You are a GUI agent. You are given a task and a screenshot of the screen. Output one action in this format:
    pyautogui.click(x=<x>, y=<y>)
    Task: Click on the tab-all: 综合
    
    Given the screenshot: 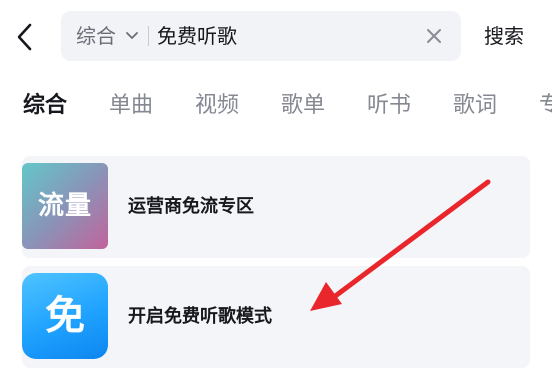 What is the action you would take?
    pyautogui.click(x=45, y=106)
    